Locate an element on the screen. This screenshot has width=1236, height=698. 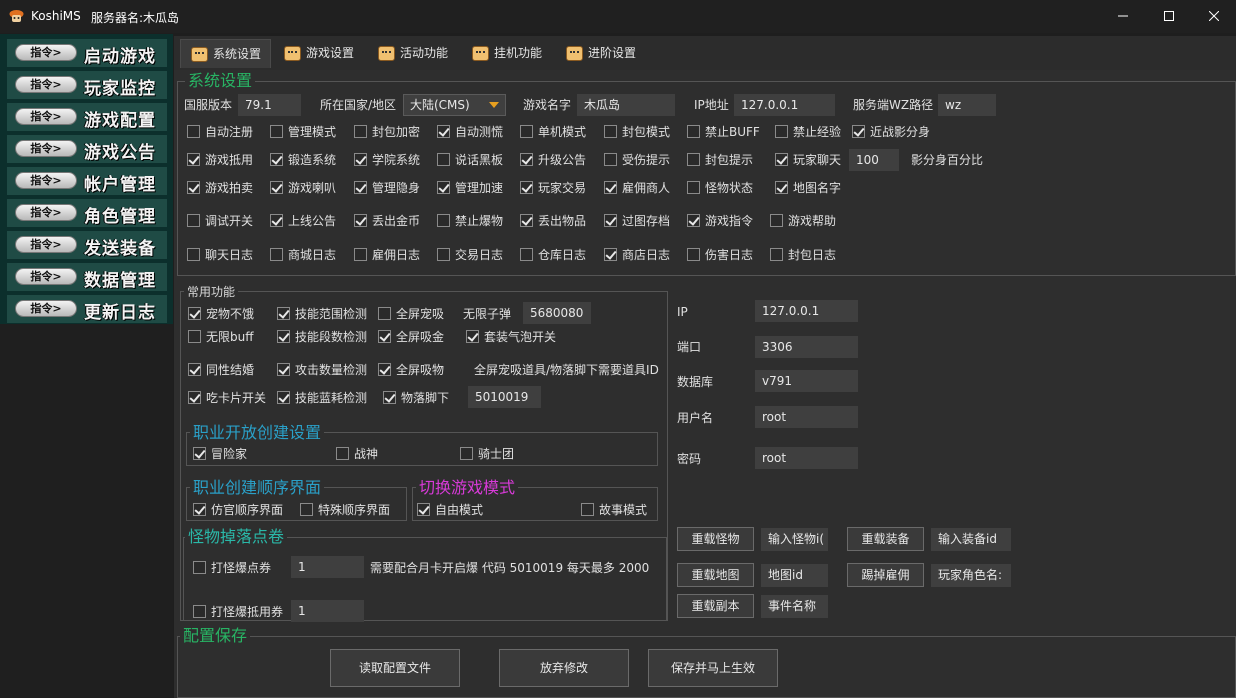
db-port-field: 3306 is located at coordinates (806, 347).